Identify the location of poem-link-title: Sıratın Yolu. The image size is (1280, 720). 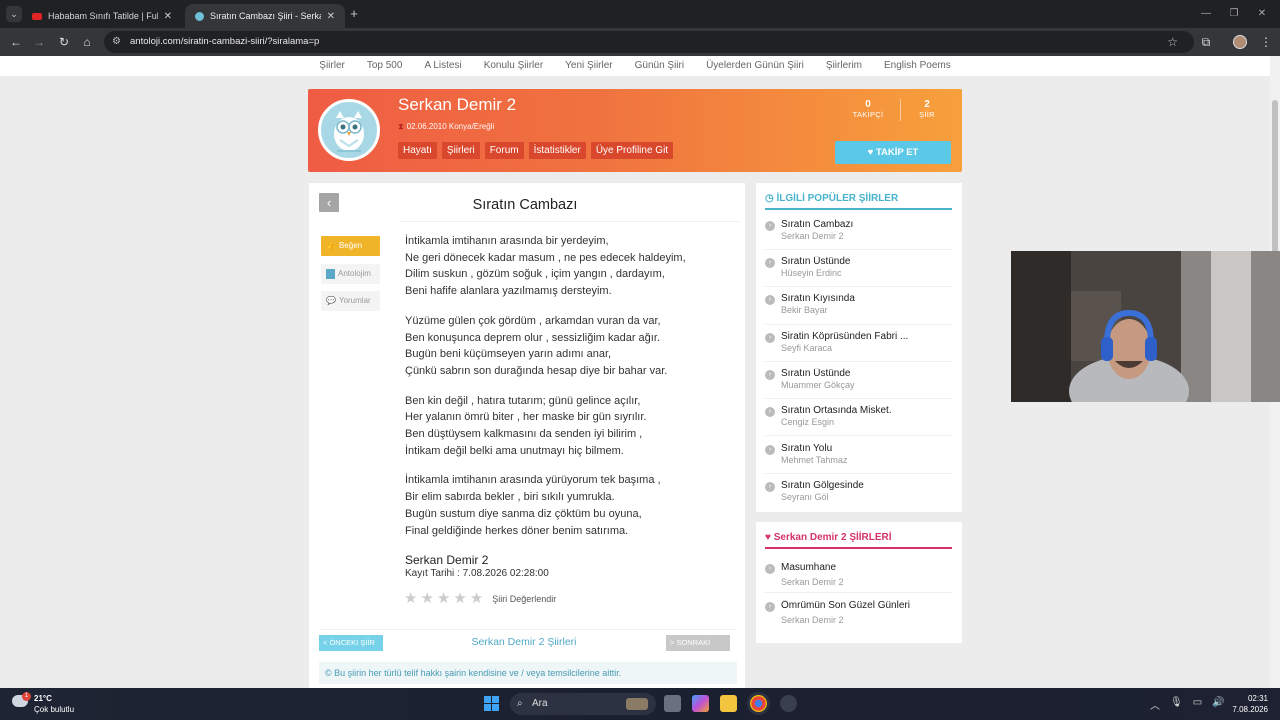
(866, 448).